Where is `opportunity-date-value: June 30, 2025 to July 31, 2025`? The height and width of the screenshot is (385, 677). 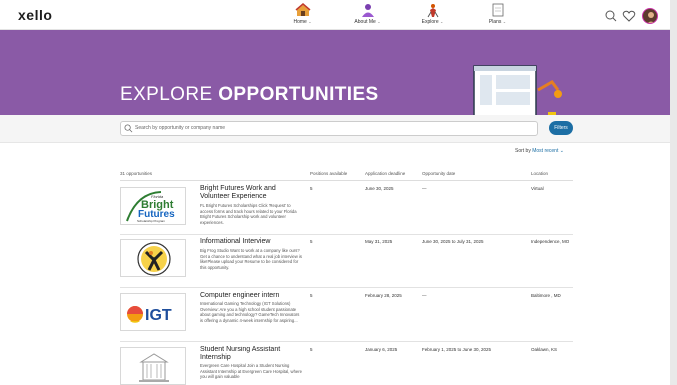
opportunity-date-value: June 30, 2025 to July 31, 2025 is located at coordinates (453, 241).